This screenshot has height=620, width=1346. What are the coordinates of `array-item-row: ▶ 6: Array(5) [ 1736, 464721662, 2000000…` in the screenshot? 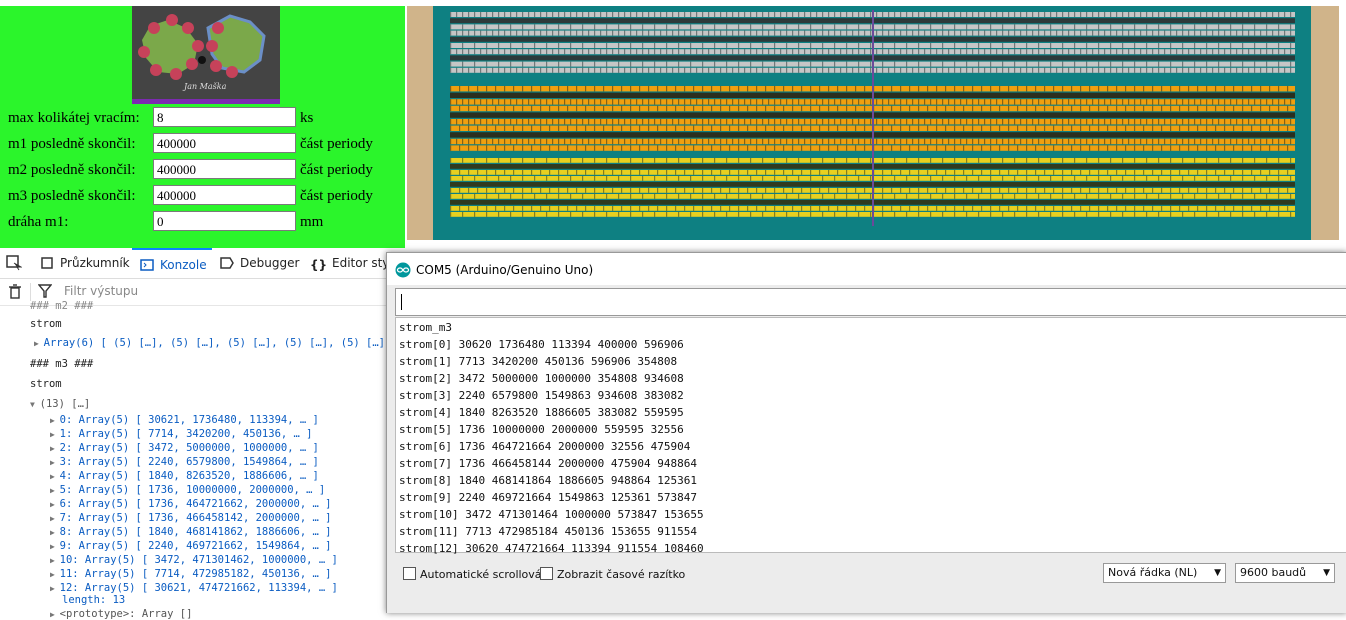 It's located at (190, 504).